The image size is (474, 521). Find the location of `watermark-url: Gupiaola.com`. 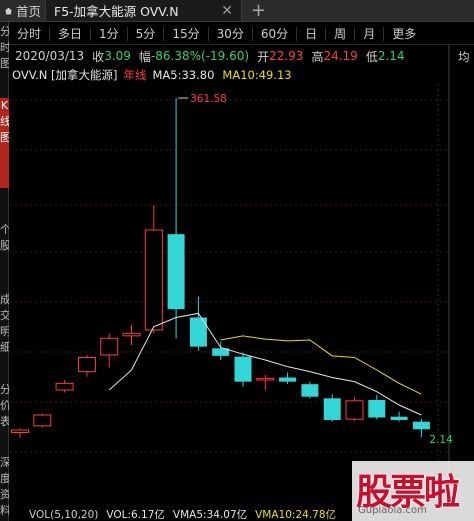

watermark-url: Gupiaola.com is located at coordinates (392, 510).